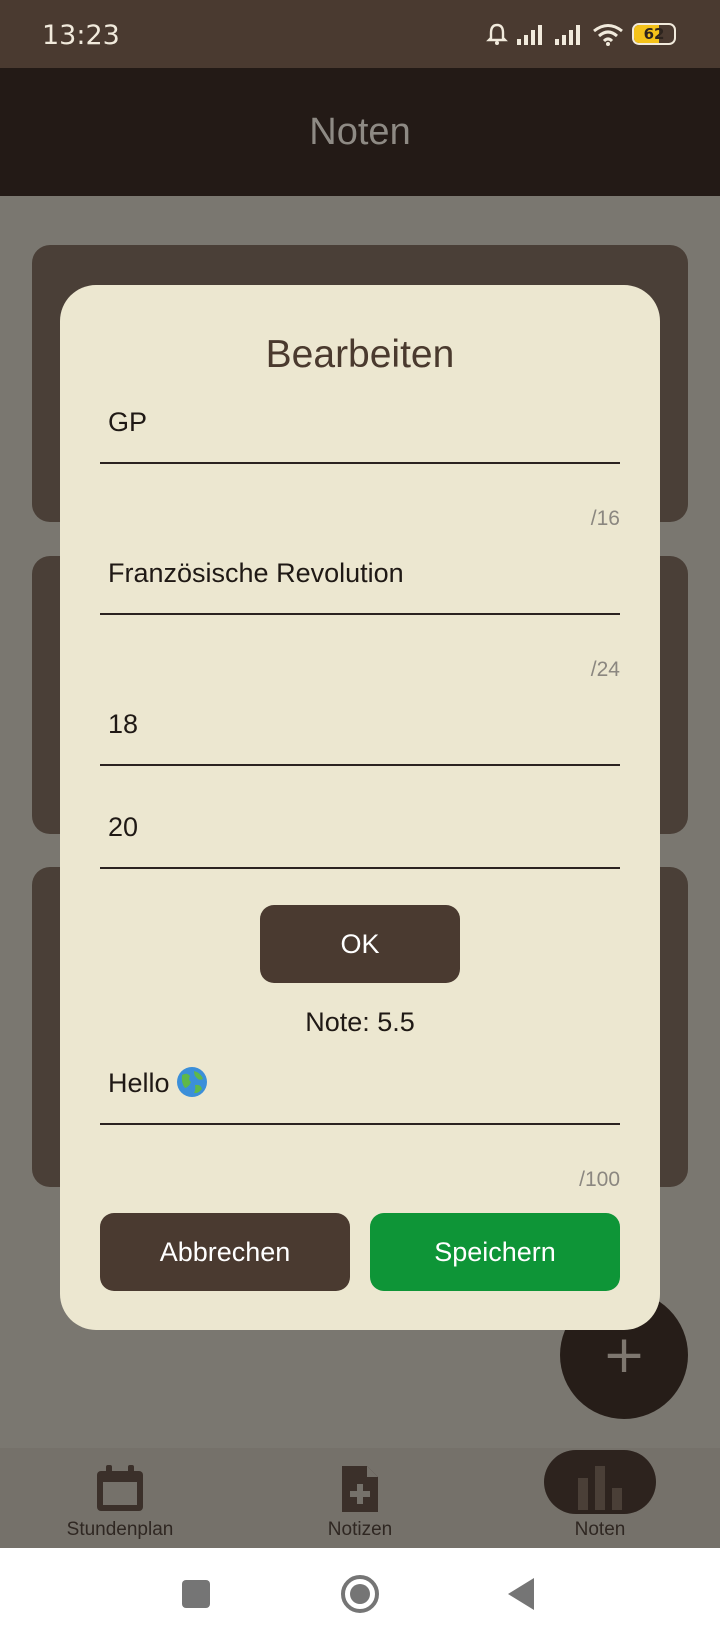 The width and height of the screenshot is (720, 1640). I want to click on topic-value: Französische Revolution, so click(256, 573).